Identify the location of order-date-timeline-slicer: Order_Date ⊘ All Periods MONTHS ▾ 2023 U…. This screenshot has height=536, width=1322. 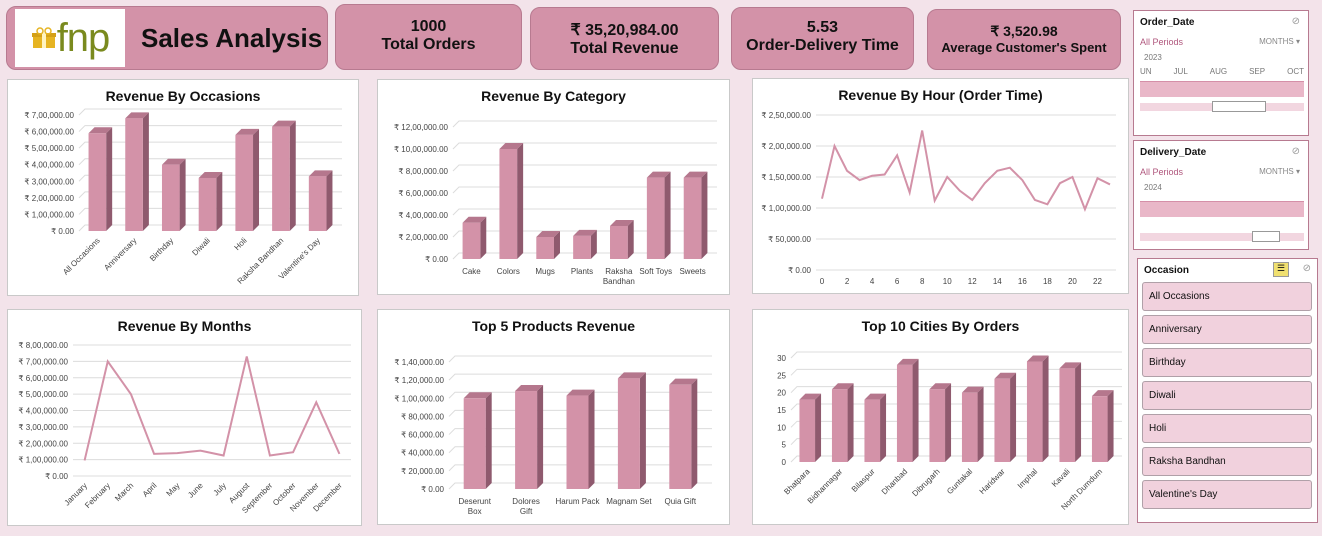
(1221, 73).